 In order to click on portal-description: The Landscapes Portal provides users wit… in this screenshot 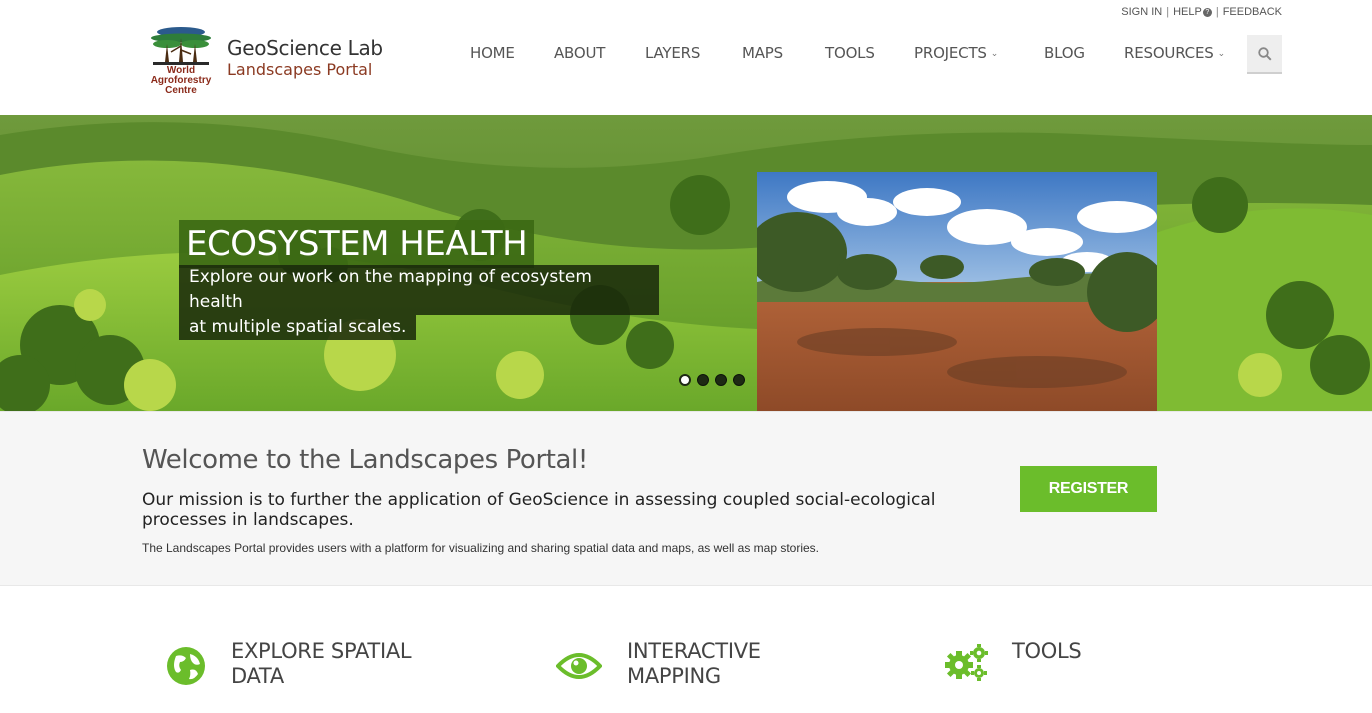, I will do `click(481, 548)`.